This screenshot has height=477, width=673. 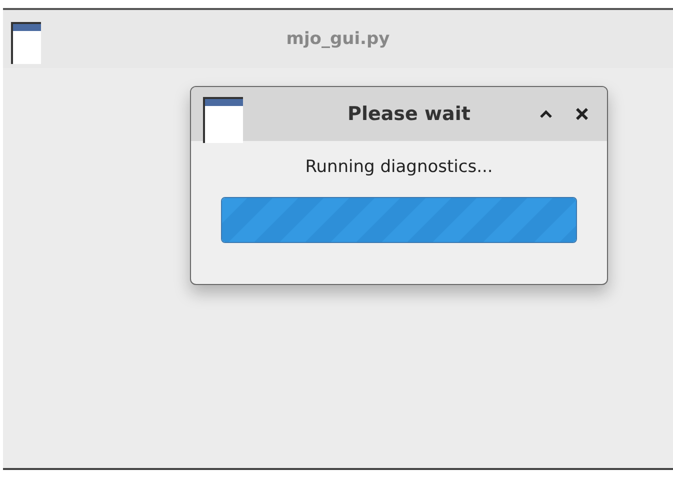 What do you see at coordinates (338, 39) in the screenshot?
I see `window-title: mjo_gui.py` at bounding box center [338, 39].